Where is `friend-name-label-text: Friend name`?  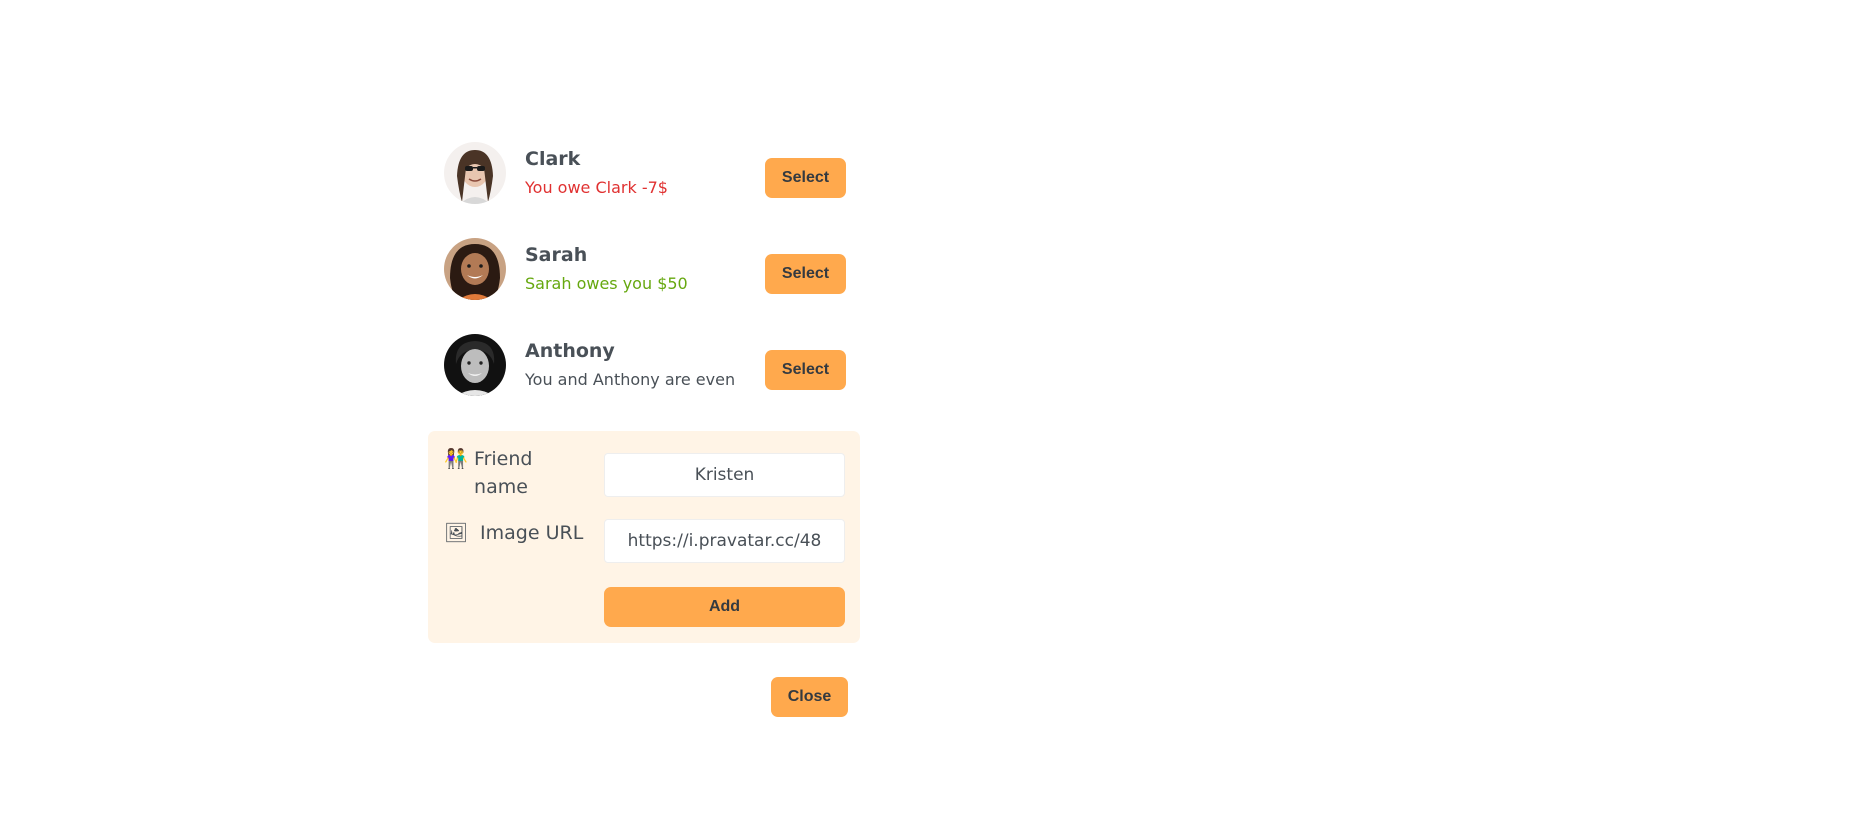
friend-name-label-text: Friend name is located at coordinates (503, 473).